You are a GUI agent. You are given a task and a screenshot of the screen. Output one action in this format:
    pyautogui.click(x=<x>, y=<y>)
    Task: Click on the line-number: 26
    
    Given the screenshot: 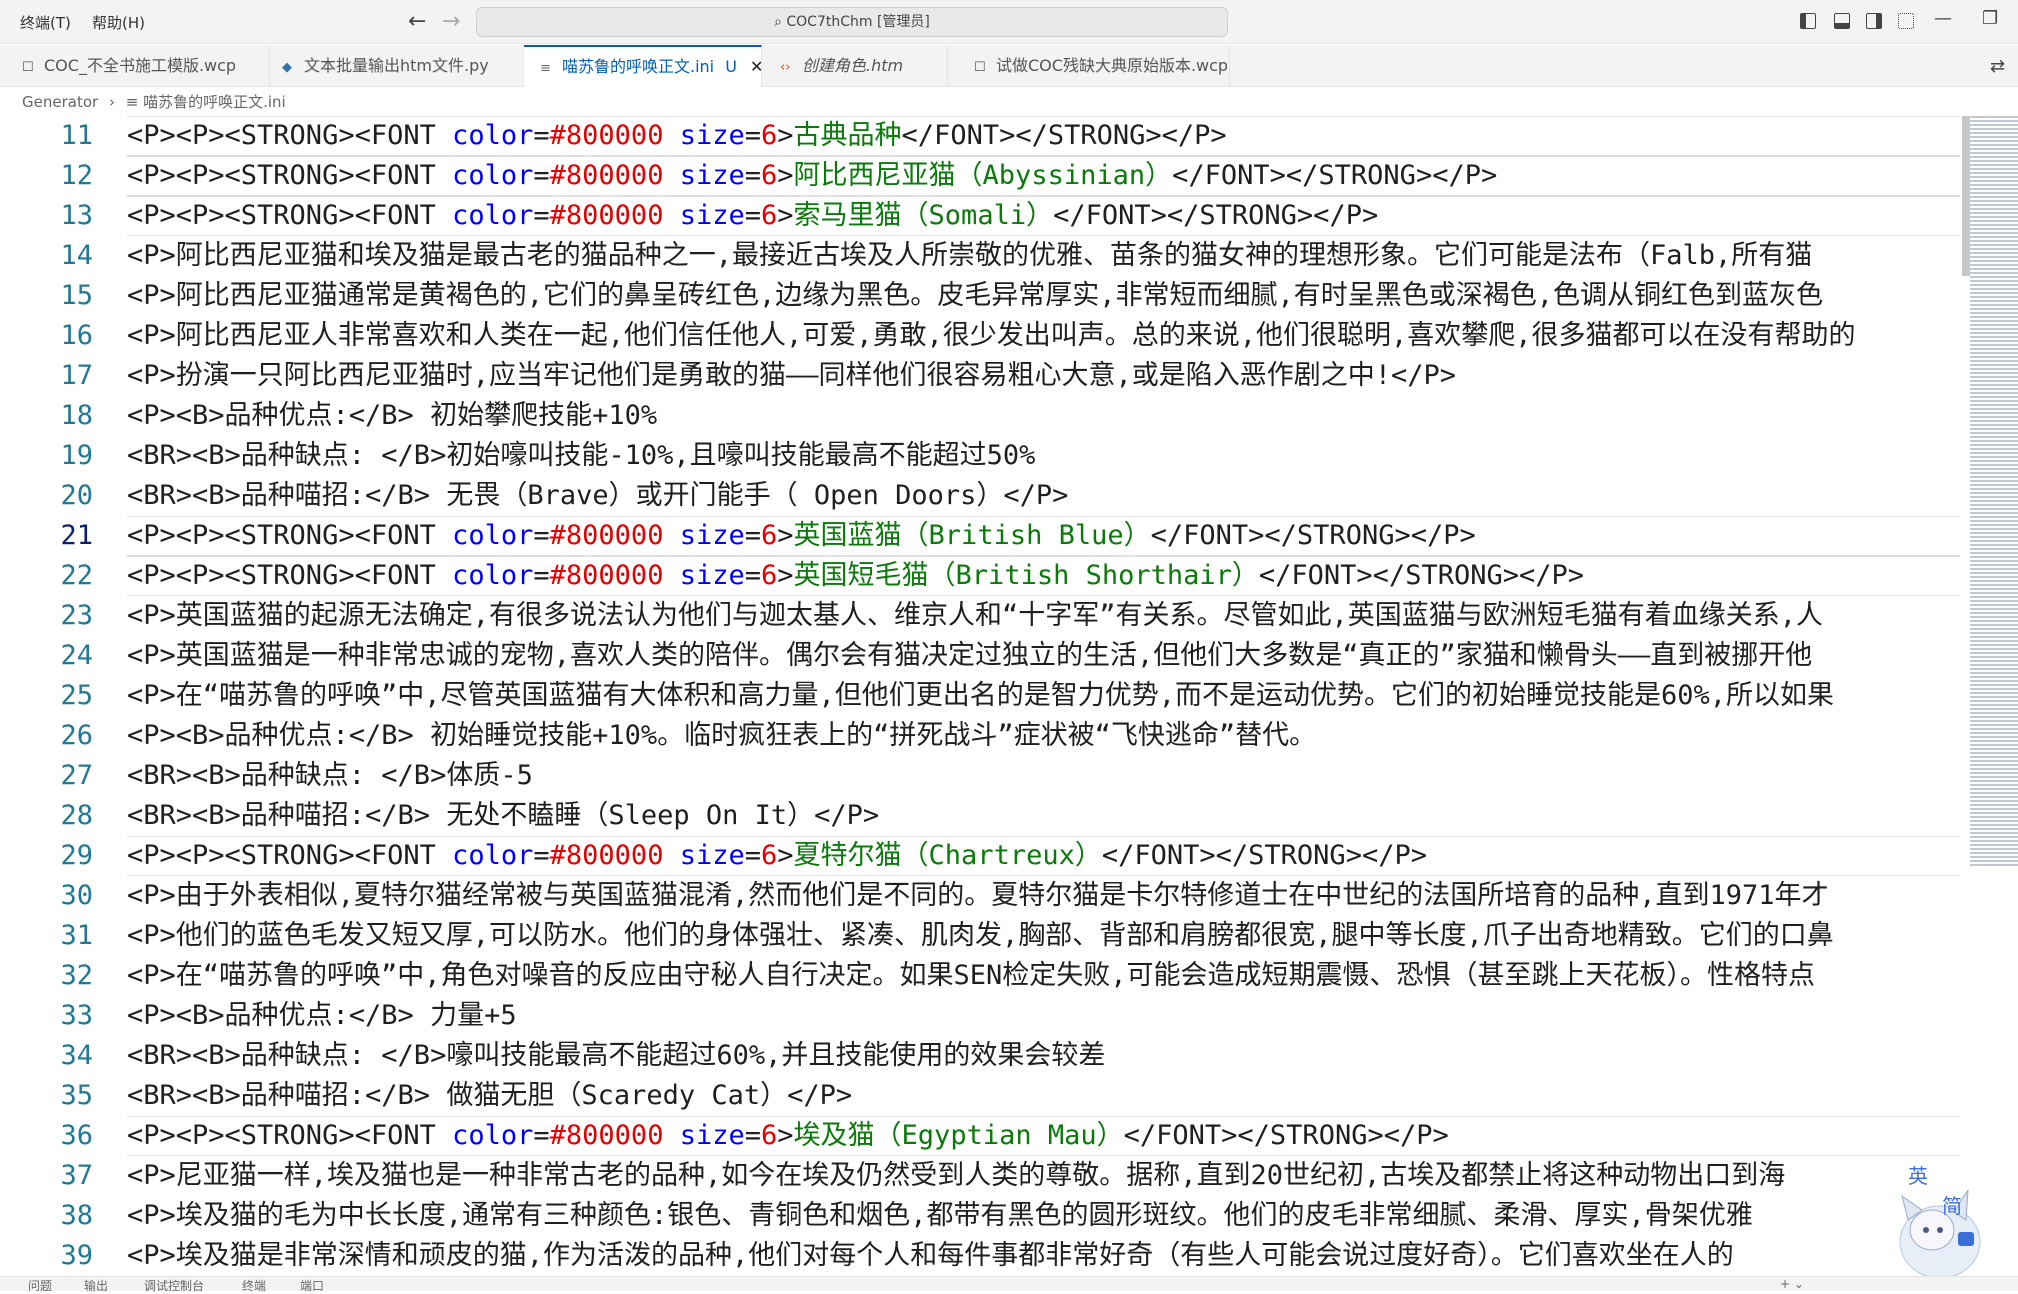 What is the action you would take?
    pyautogui.click(x=76, y=735)
    